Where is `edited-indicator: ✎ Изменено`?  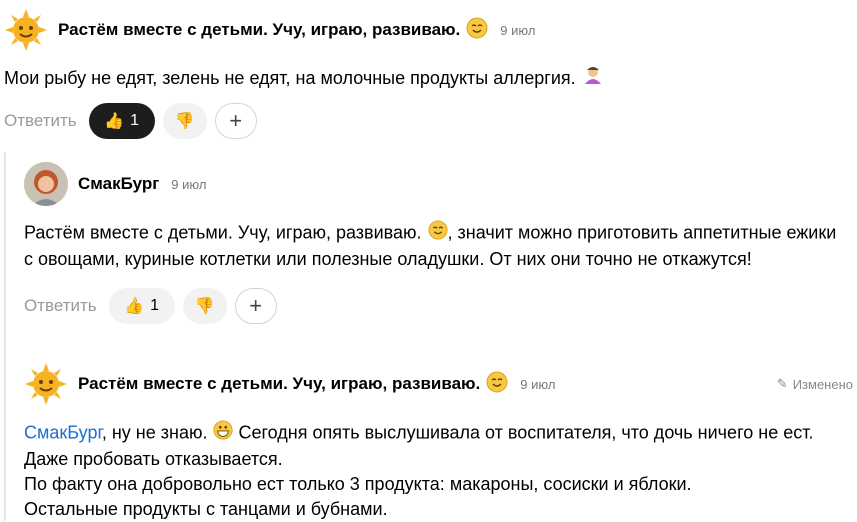
edited-indicator: ✎ Изменено is located at coordinates (815, 384).